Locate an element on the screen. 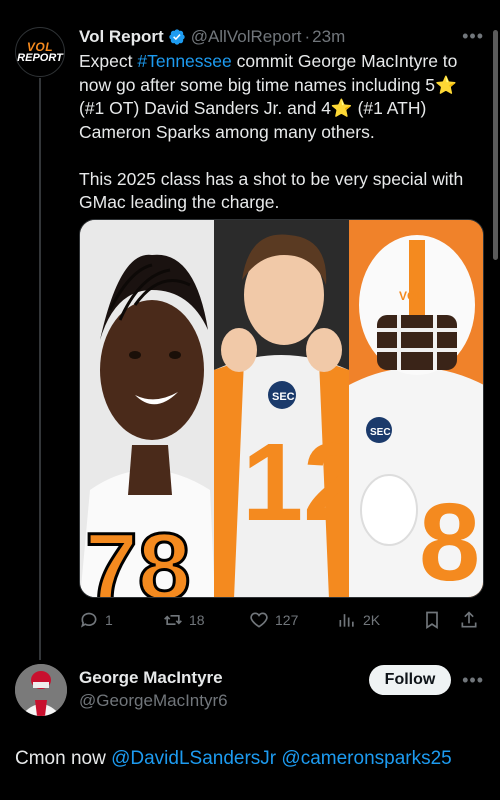 Image resolution: width=500 pixels, height=800 pixels. bookmark-button is located at coordinates (432, 620).